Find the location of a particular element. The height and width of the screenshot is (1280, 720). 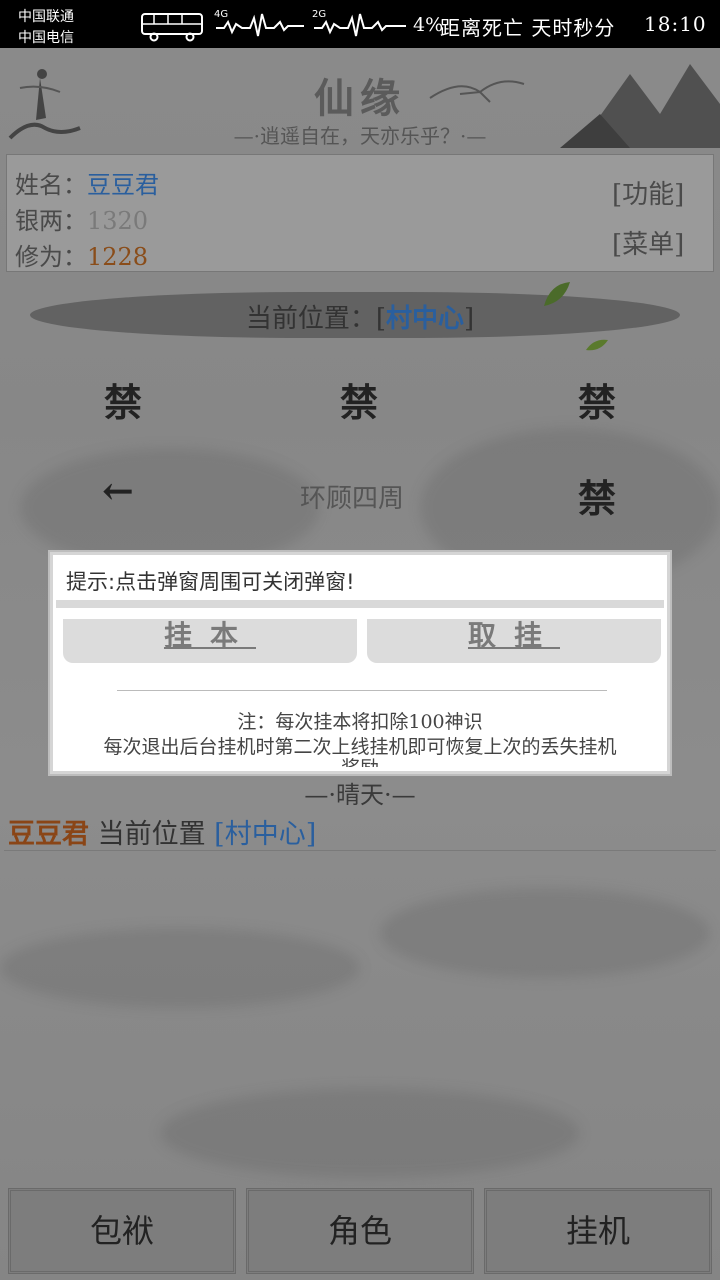

player-cultivation-row: 修为：1228 is located at coordinates (81, 254).